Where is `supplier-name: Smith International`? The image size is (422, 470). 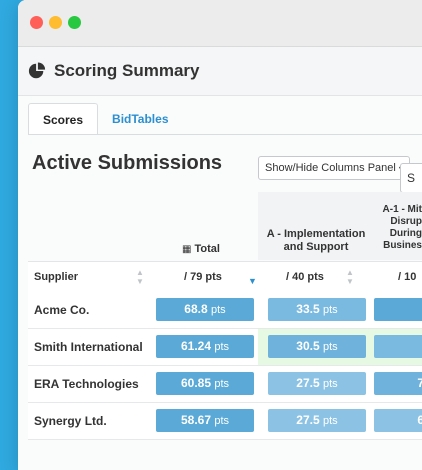
supplier-name: Smith International is located at coordinates (88, 347).